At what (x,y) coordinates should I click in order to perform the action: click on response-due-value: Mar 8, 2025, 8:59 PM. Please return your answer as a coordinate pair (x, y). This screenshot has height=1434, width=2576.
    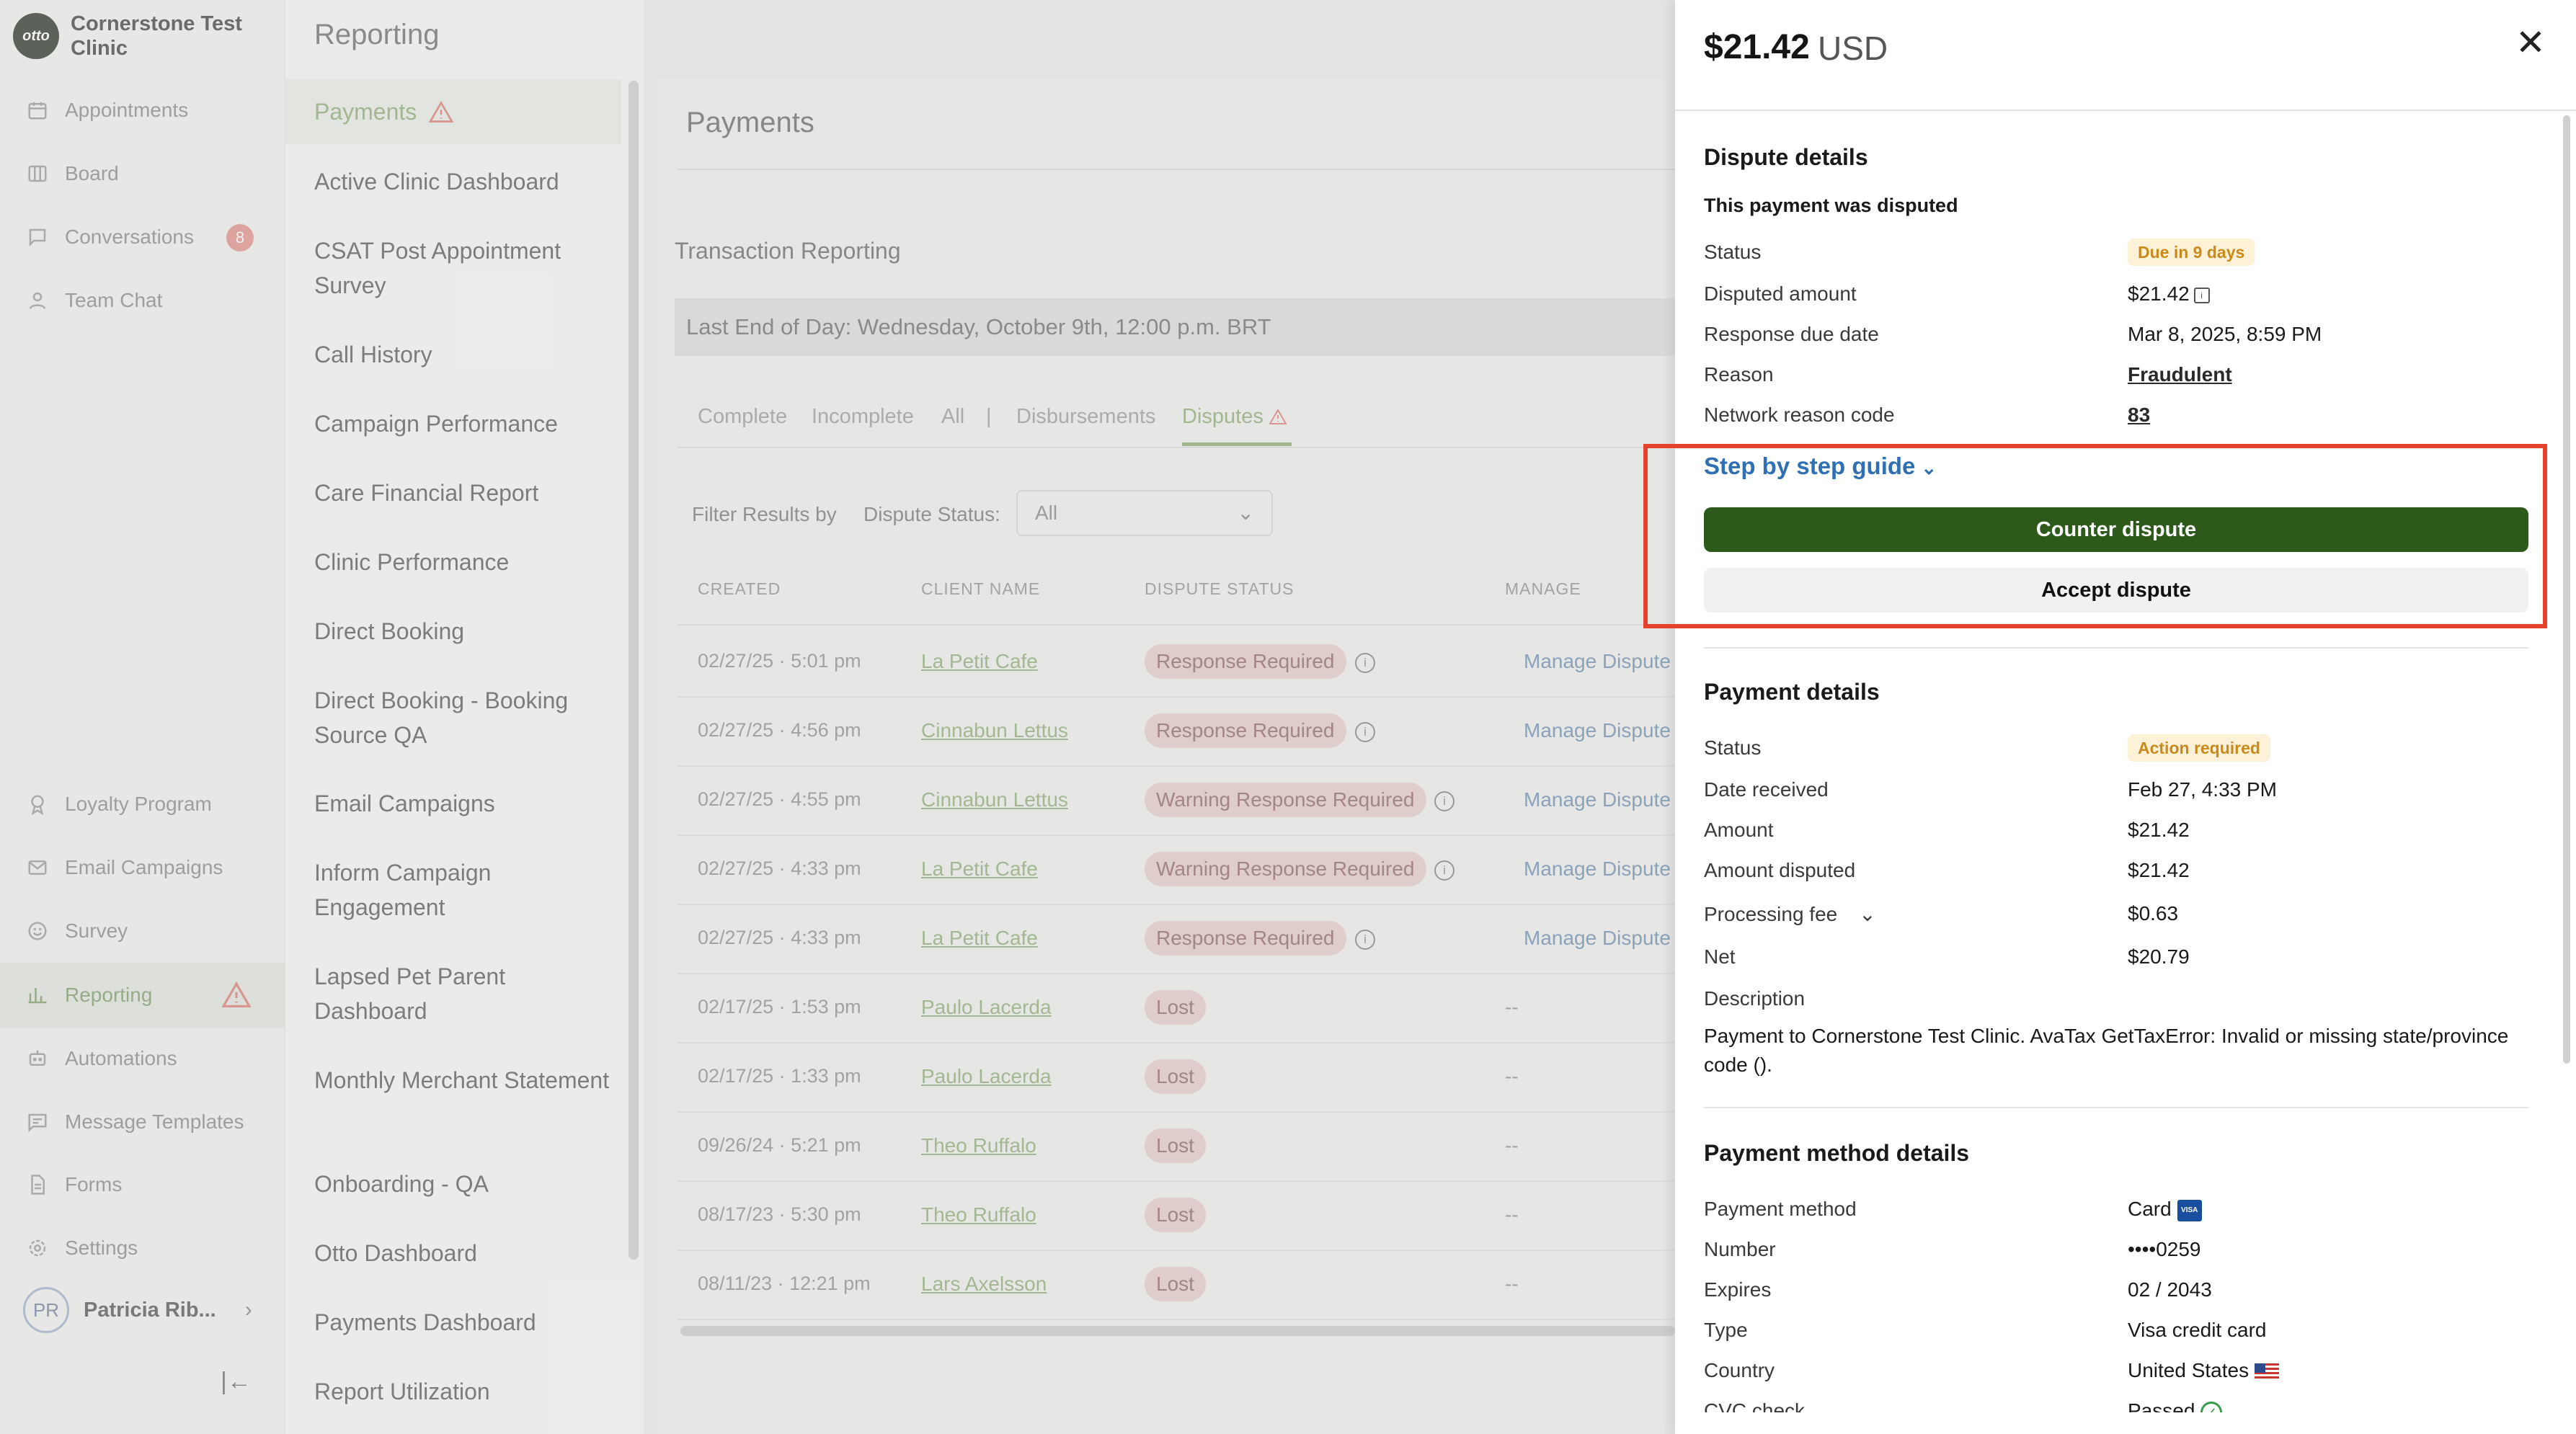
    Looking at the image, I should click on (2225, 334).